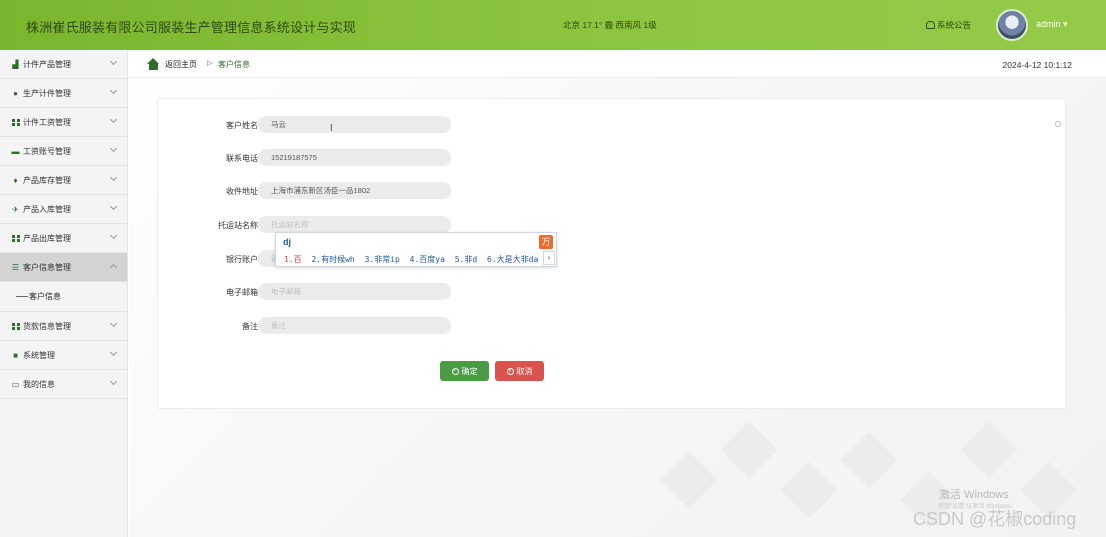 The width and height of the screenshot is (1106, 537). I want to click on form-row-phone: 联系电话, so click(208, 157).